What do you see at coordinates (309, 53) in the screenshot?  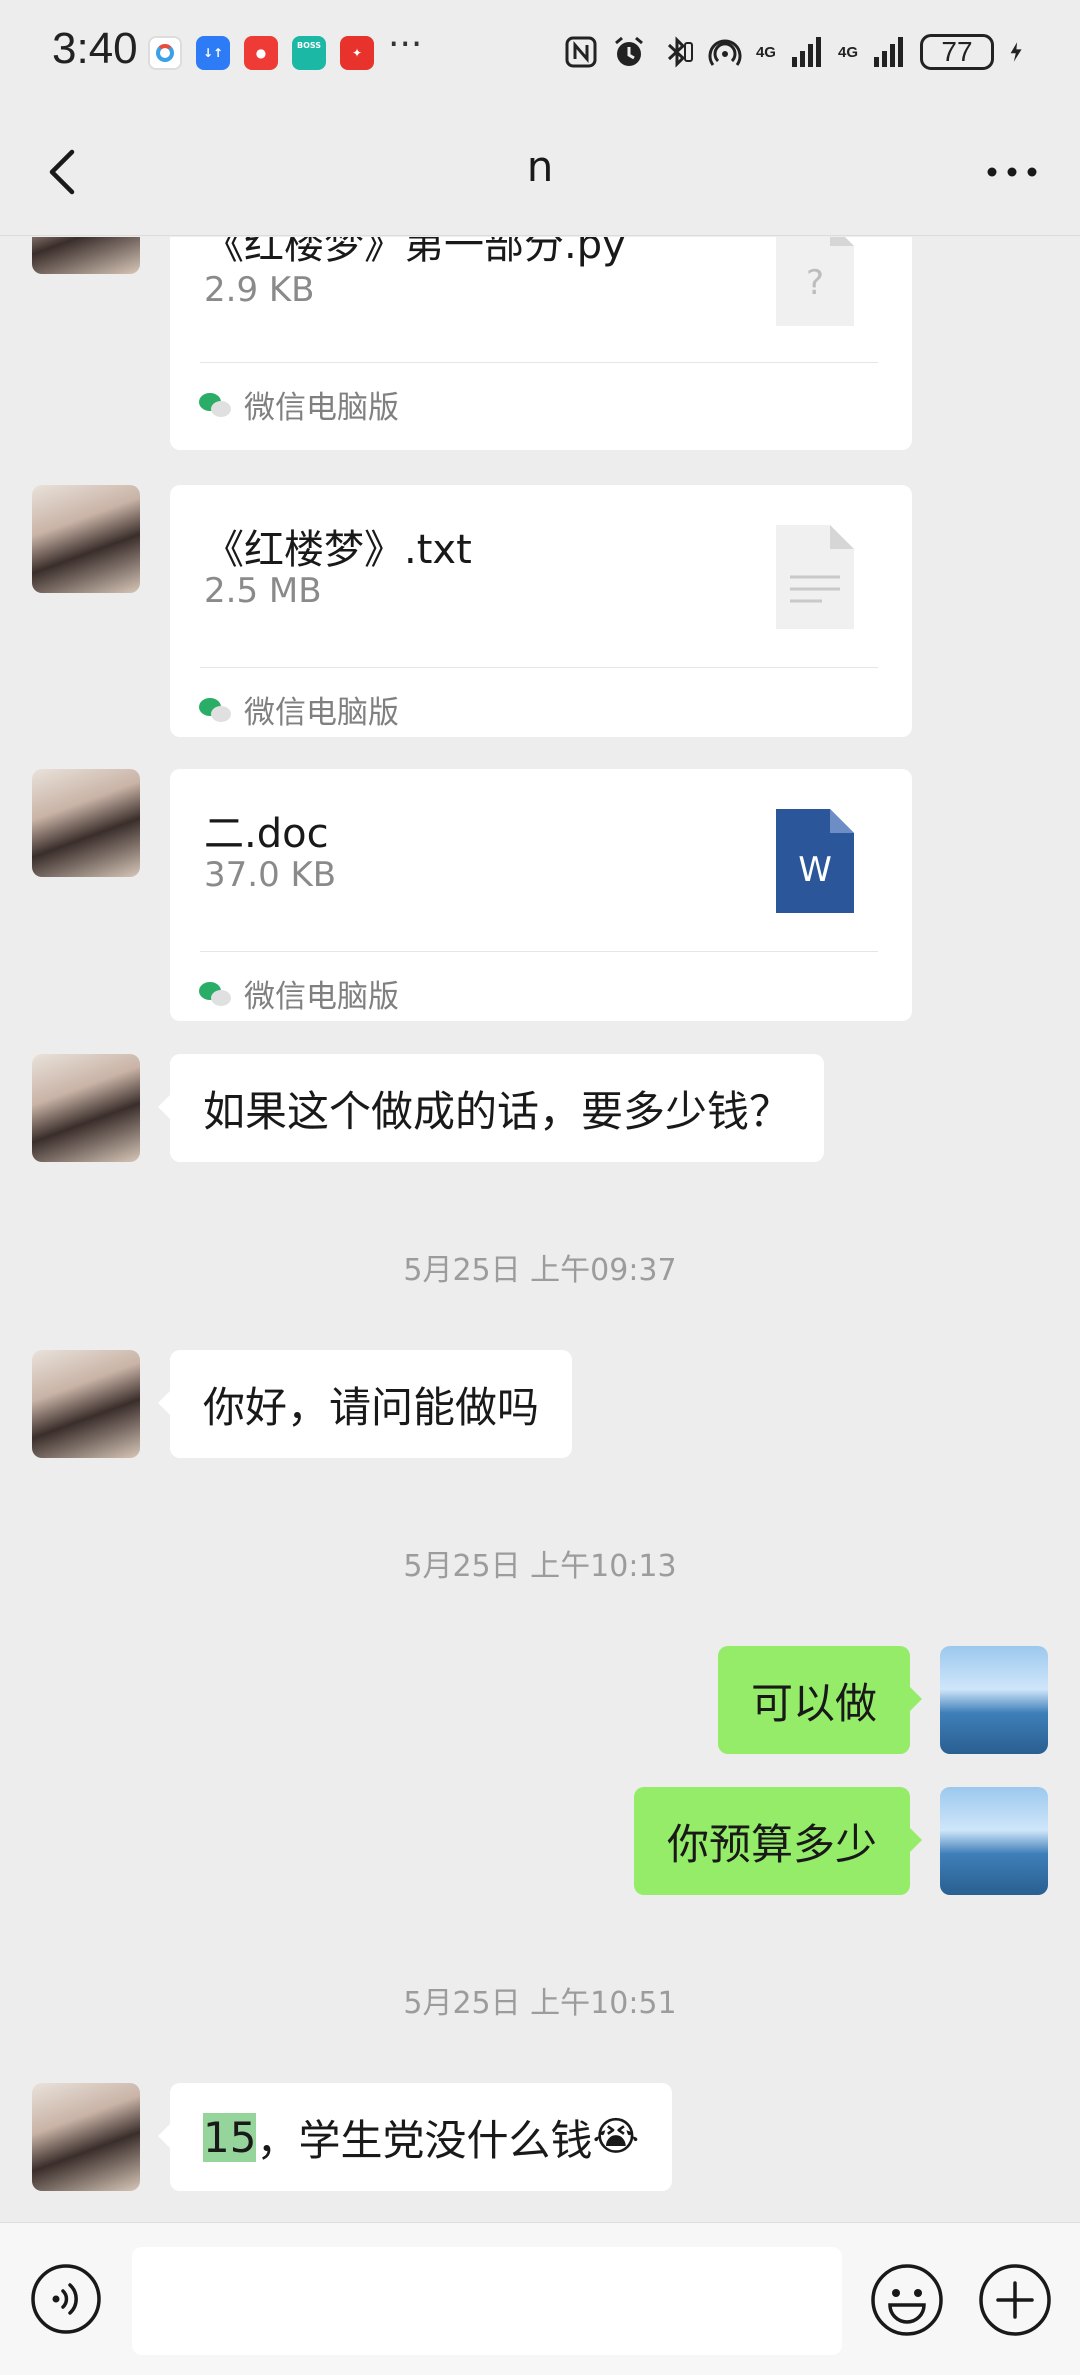 I see `app-notification-icon: BOSS` at bounding box center [309, 53].